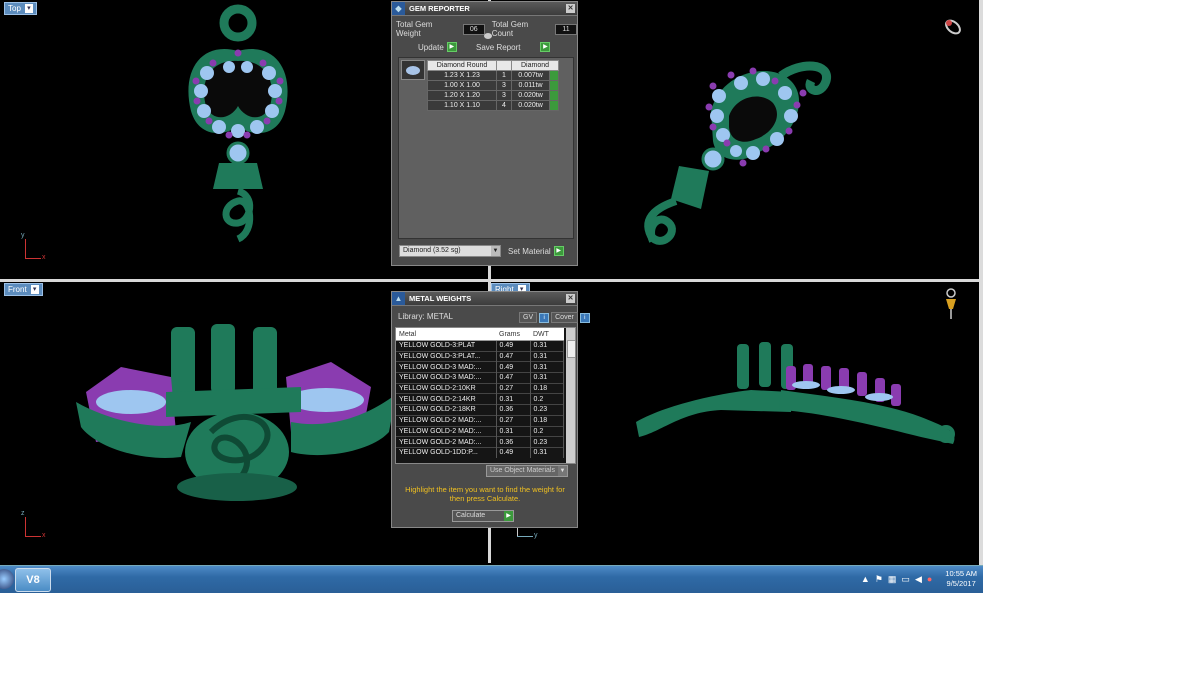 Image resolution: width=1200 pixels, height=675 pixels. I want to click on gem-weight-cell: 0.020tw, so click(530, 95).